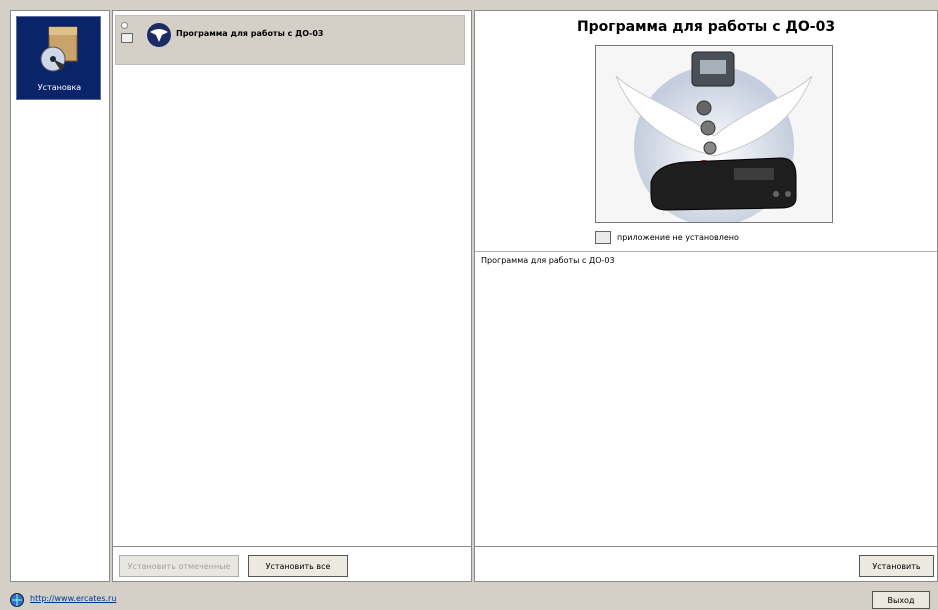 The height and width of the screenshot is (610, 938). Describe the element at coordinates (678, 237) in the screenshot. I see `status-text: приложение не установлено` at that location.